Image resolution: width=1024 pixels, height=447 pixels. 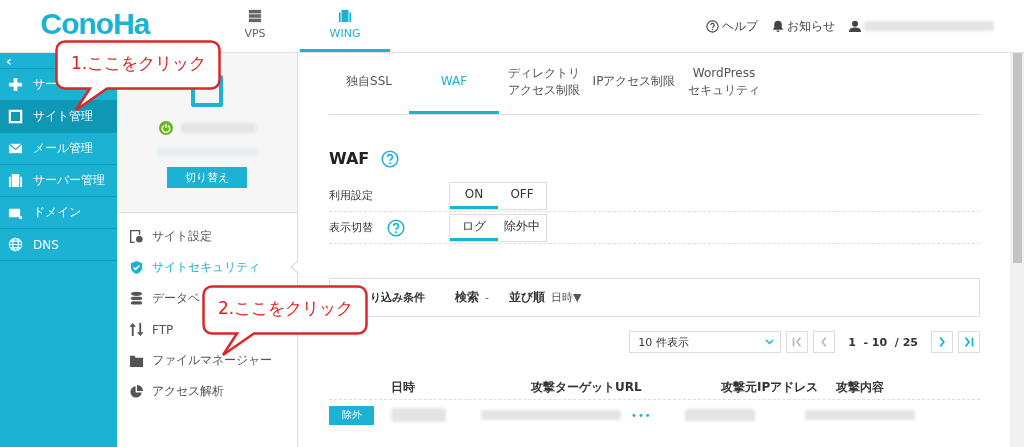 What do you see at coordinates (860, 387) in the screenshot?
I see `column-header: 攻撃内容` at bounding box center [860, 387].